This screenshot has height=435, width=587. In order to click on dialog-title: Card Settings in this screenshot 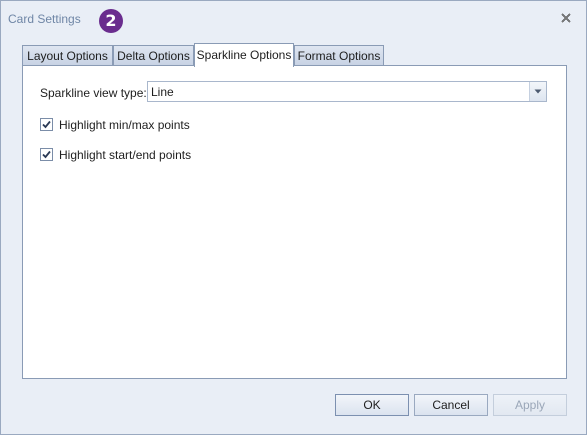, I will do `click(44, 19)`.